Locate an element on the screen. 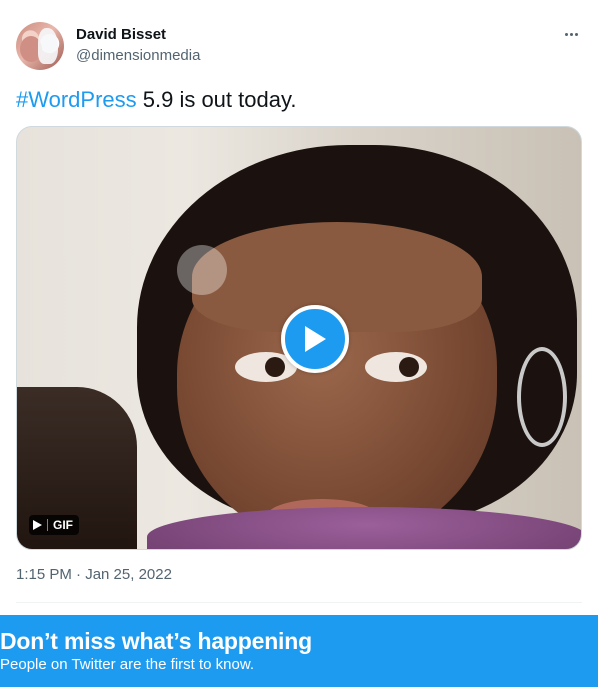 This screenshot has height=693, width=598. avatar-highlight is located at coordinates (48, 46).